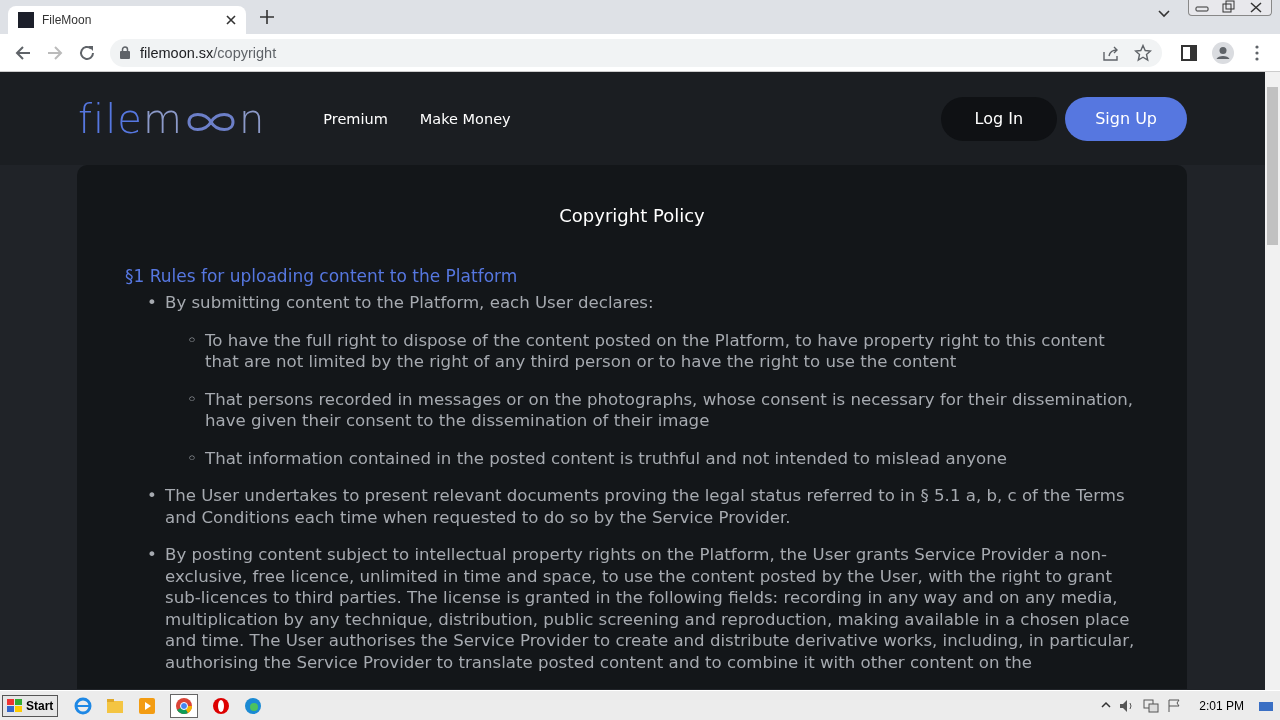 The height and width of the screenshot is (720, 1280). I want to click on address-bar: filemoon.sx/copyright, so click(636, 52).